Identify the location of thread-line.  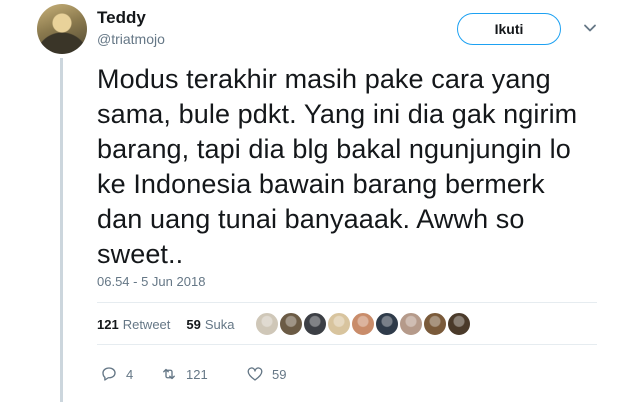
(61, 230).